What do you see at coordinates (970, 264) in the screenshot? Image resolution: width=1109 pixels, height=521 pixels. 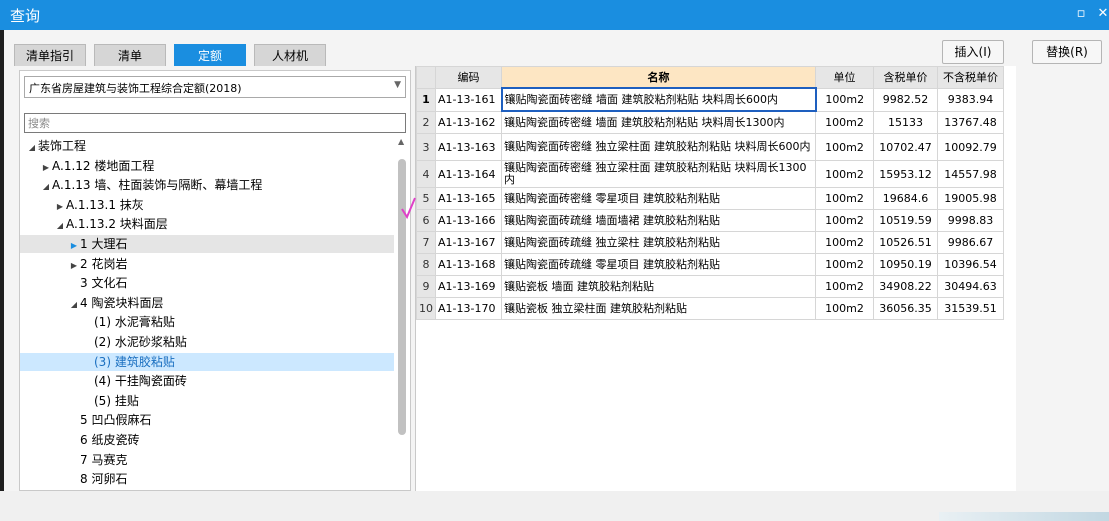 I see `price-without-tax-cell: 10396.54` at bounding box center [970, 264].